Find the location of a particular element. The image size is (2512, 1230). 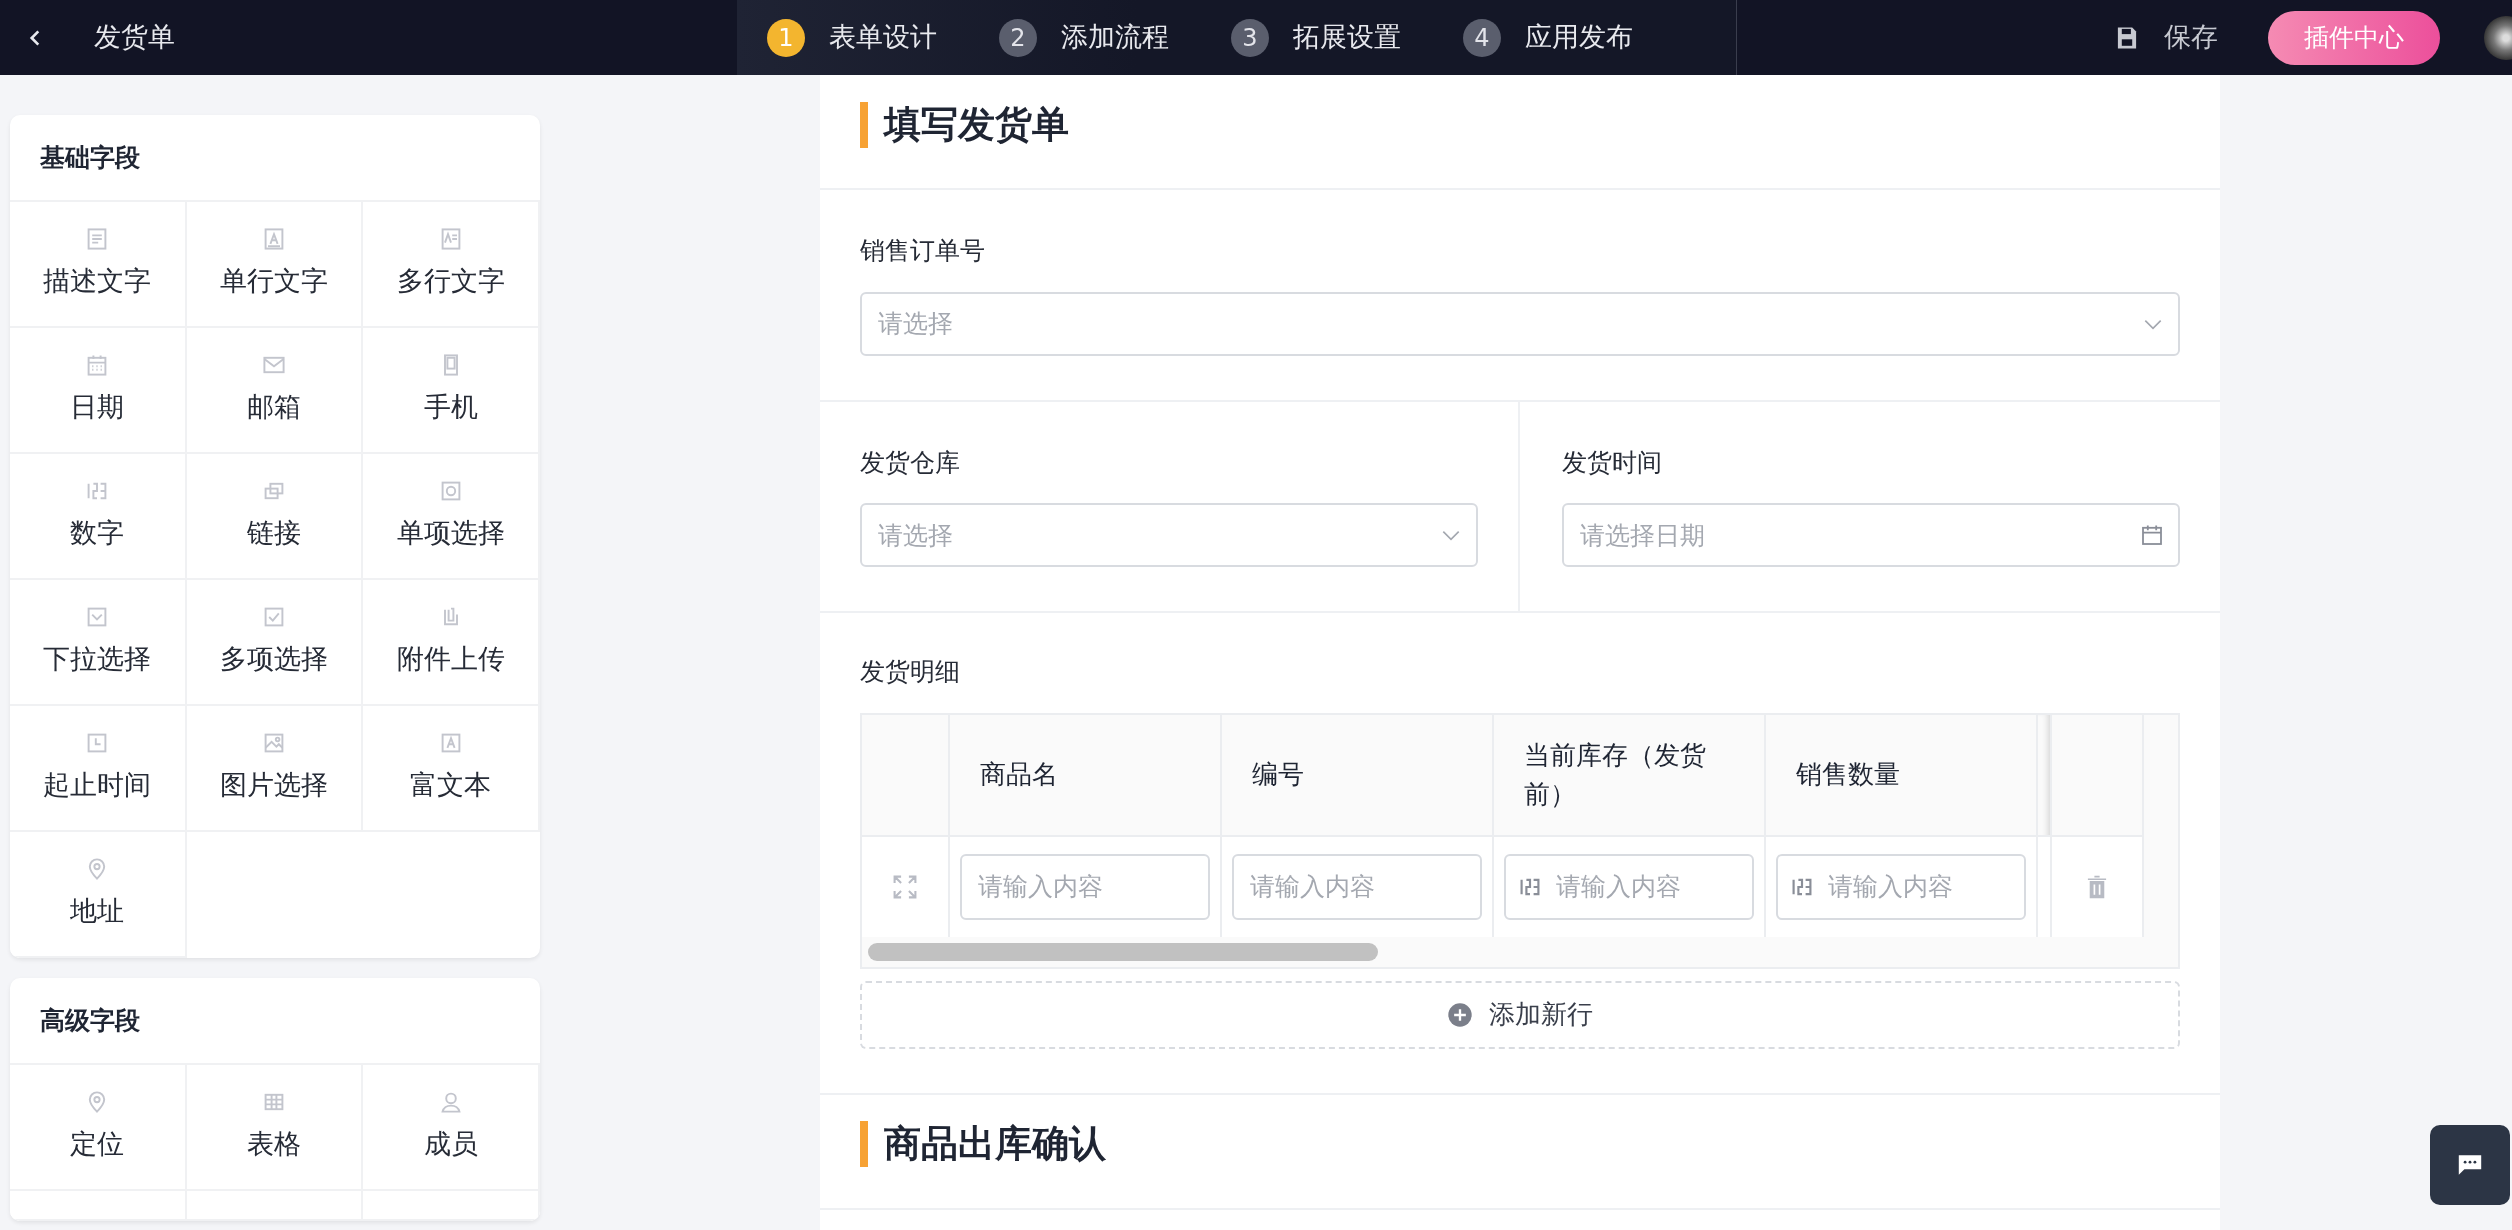

field-type-item: 描述文字 is located at coordinates (98, 265).